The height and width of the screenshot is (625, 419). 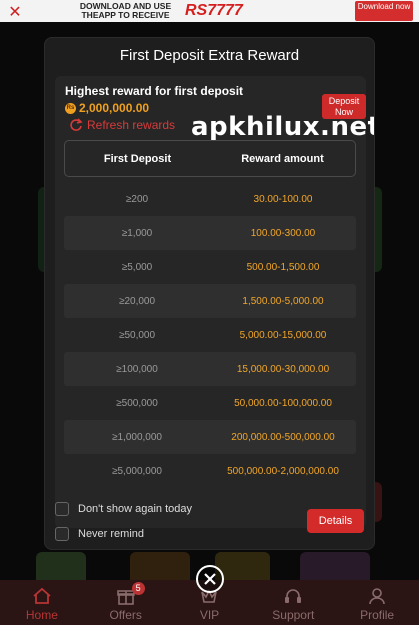 I want to click on home-icon, so click(x=42, y=596).